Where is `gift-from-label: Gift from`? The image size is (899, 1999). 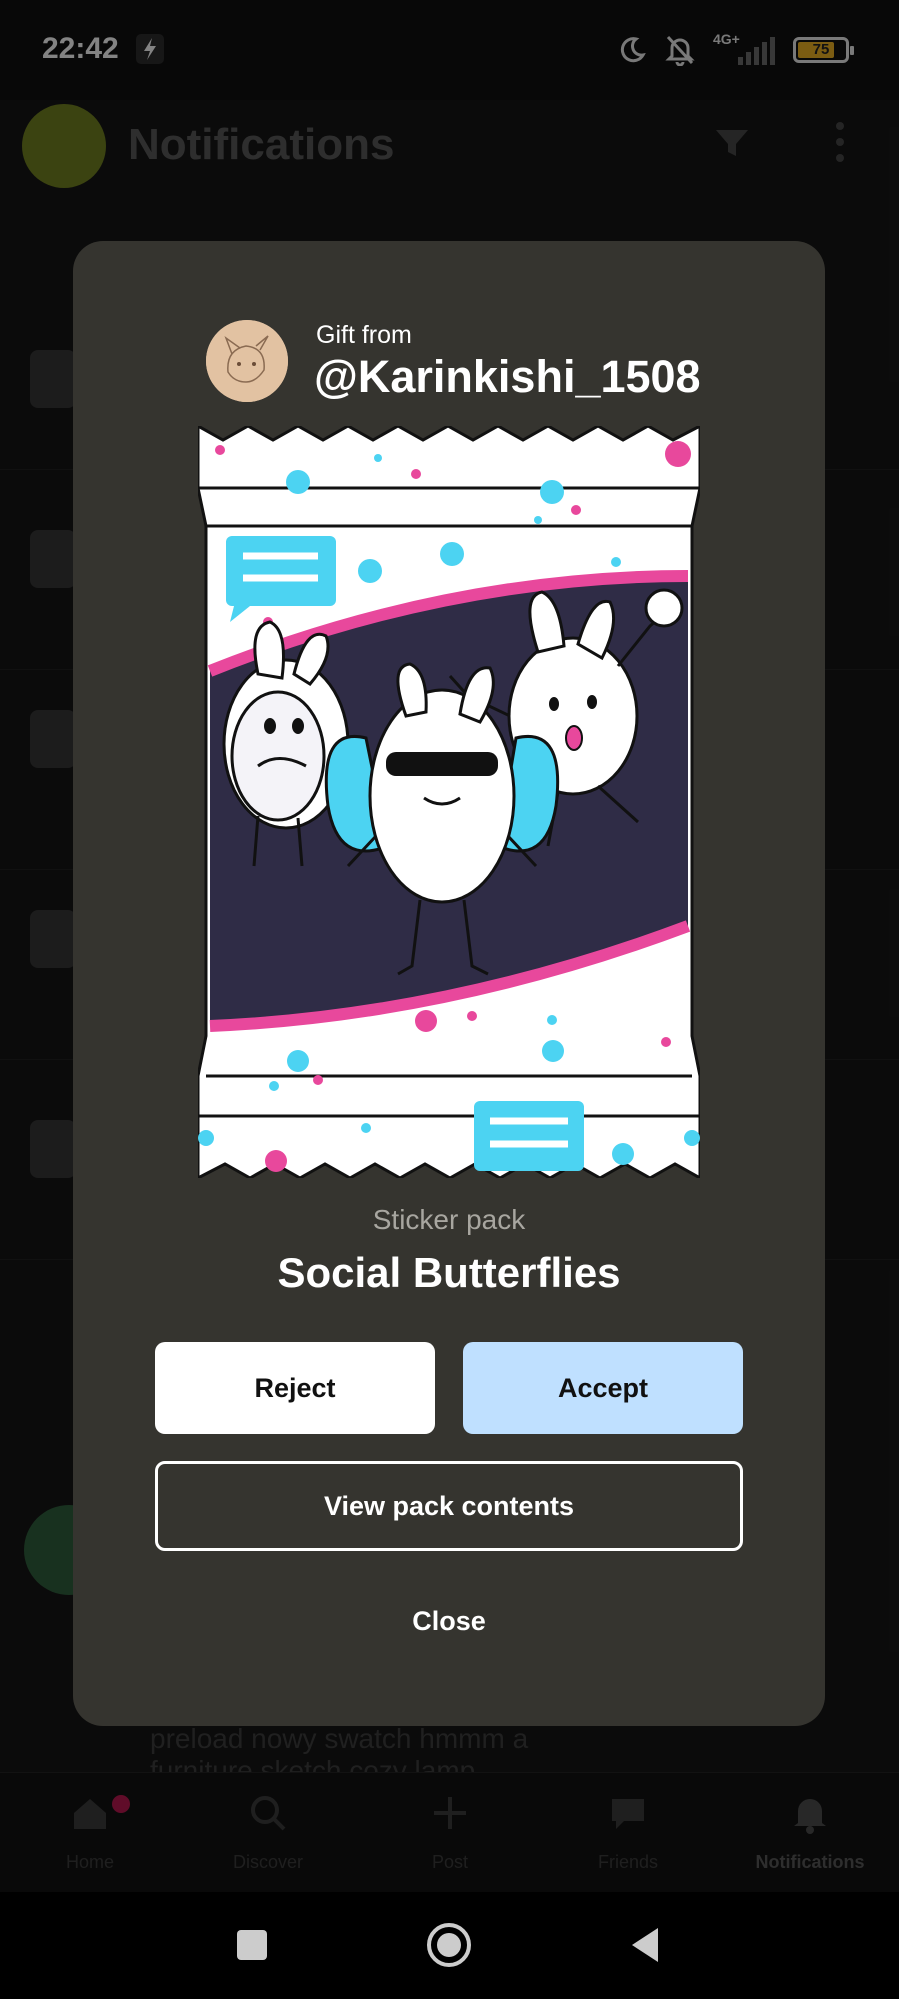
gift-from-label: Gift from is located at coordinates (364, 335).